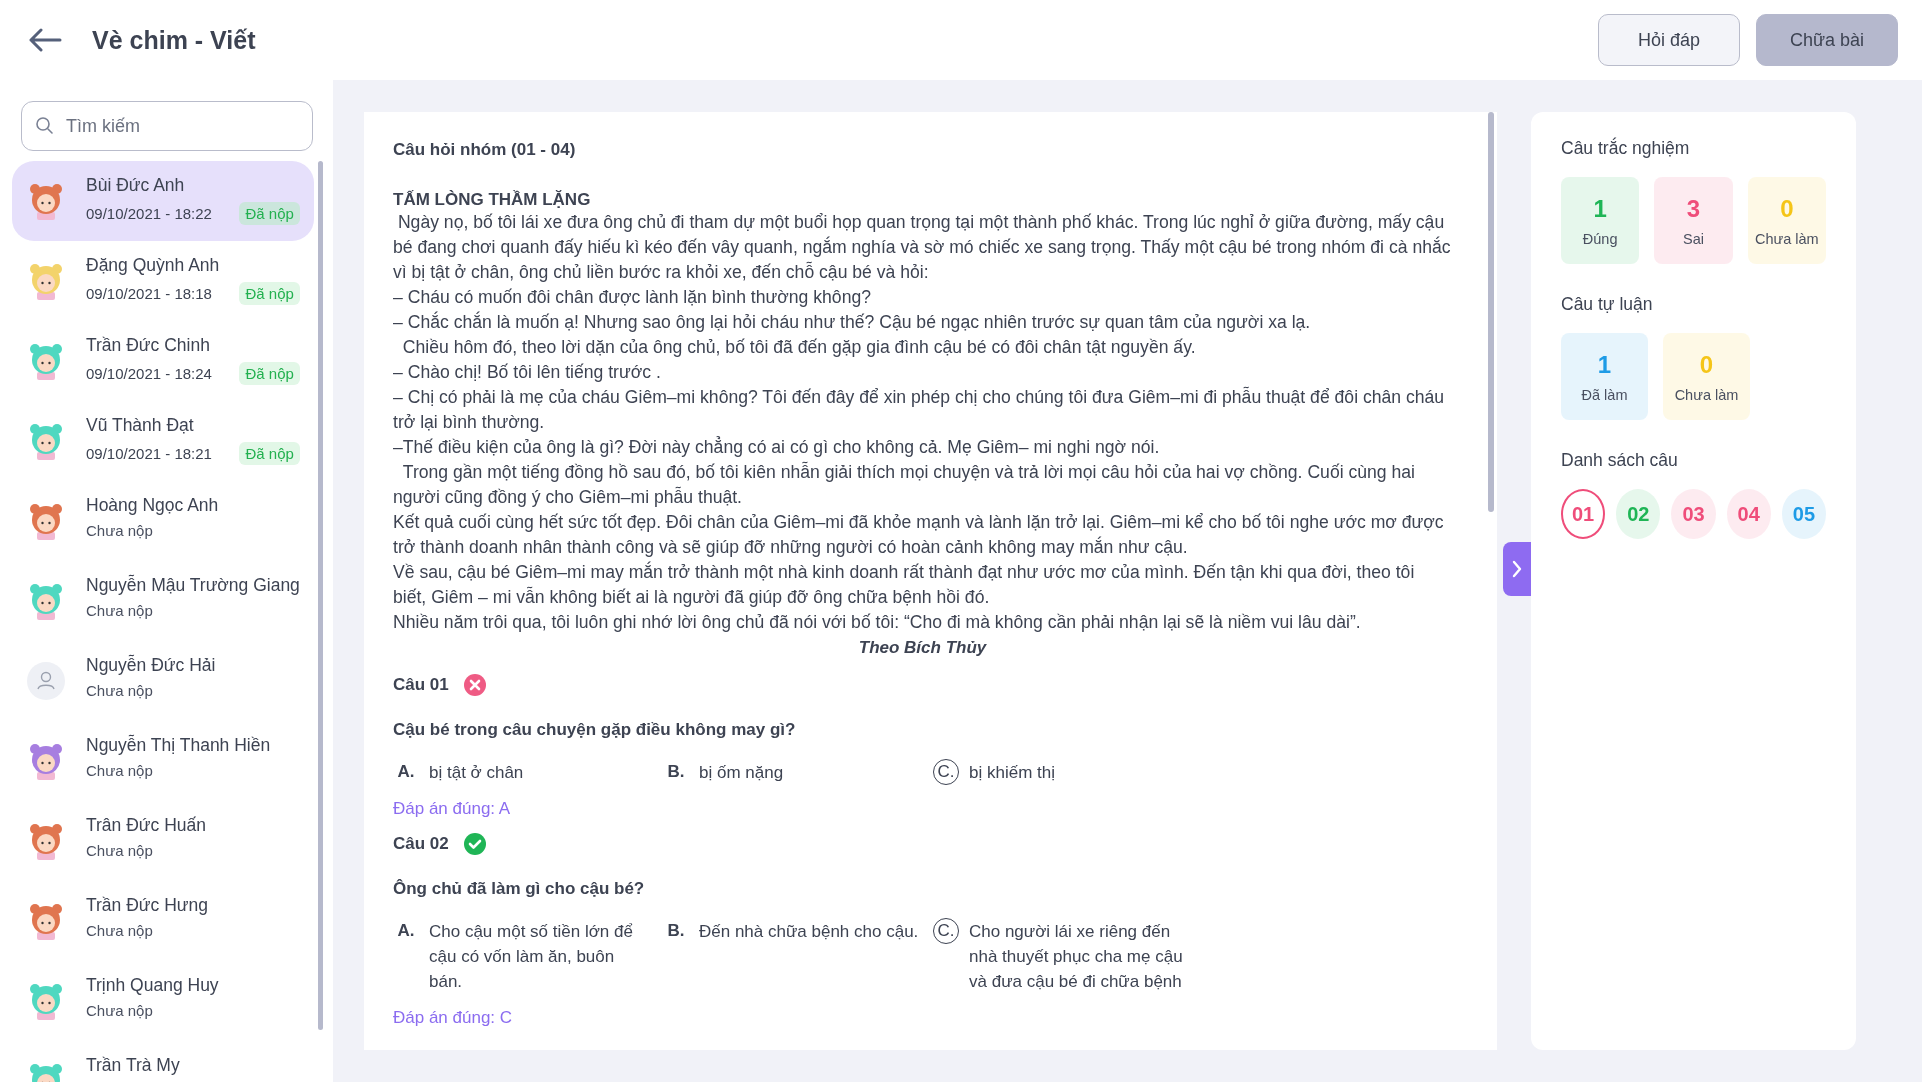 This screenshot has height=1082, width=1922. What do you see at coordinates (163, 281) in the screenshot?
I see `student-item: Đặng Quỳnh Anh 09/10/2021 - 18:18 Đã nộp` at bounding box center [163, 281].